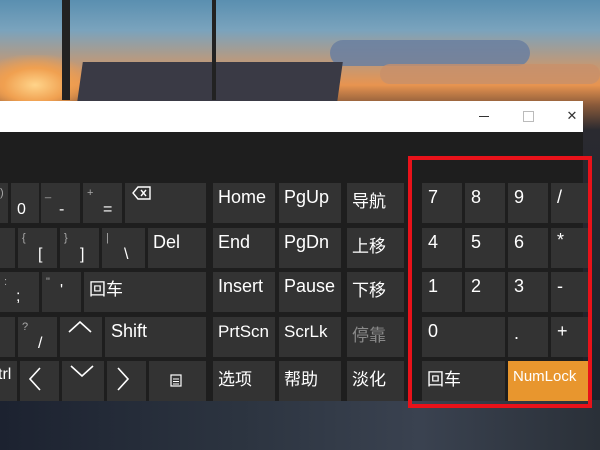 This screenshot has height=450, width=600. Describe the element at coordinates (433, 286) in the screenshot. I see `key-label: 1` at that location.